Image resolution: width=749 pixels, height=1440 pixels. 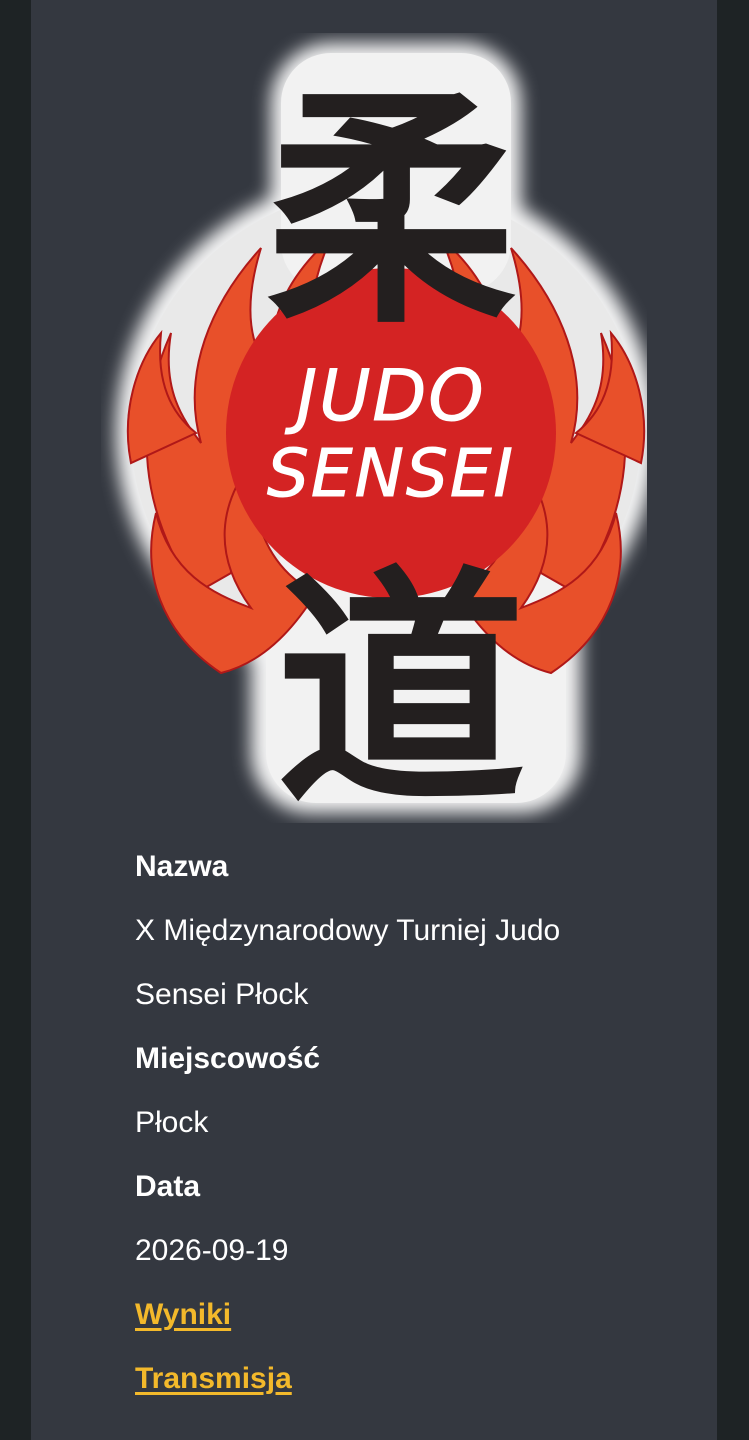 What do you see at coordinates (401, 684) in the screenshot?
I see `logo-kanji-bottom: 道` at bounding box center [401, 684].